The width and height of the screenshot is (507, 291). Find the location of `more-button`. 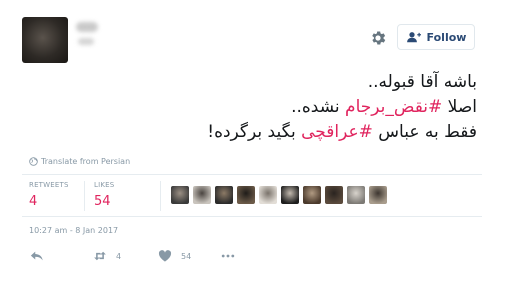

more-button is located at coordinates (228, 256).